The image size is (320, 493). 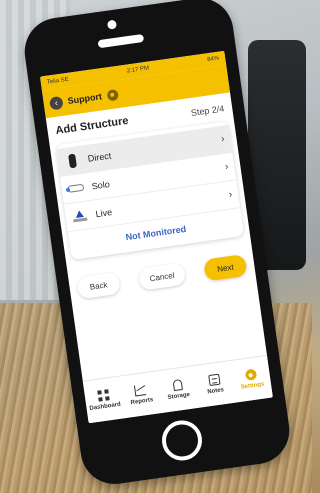 What do you see at coordinates (103, 395) in the screenshot?
I see `dashboard-icon` at bounding box center [103, 395].